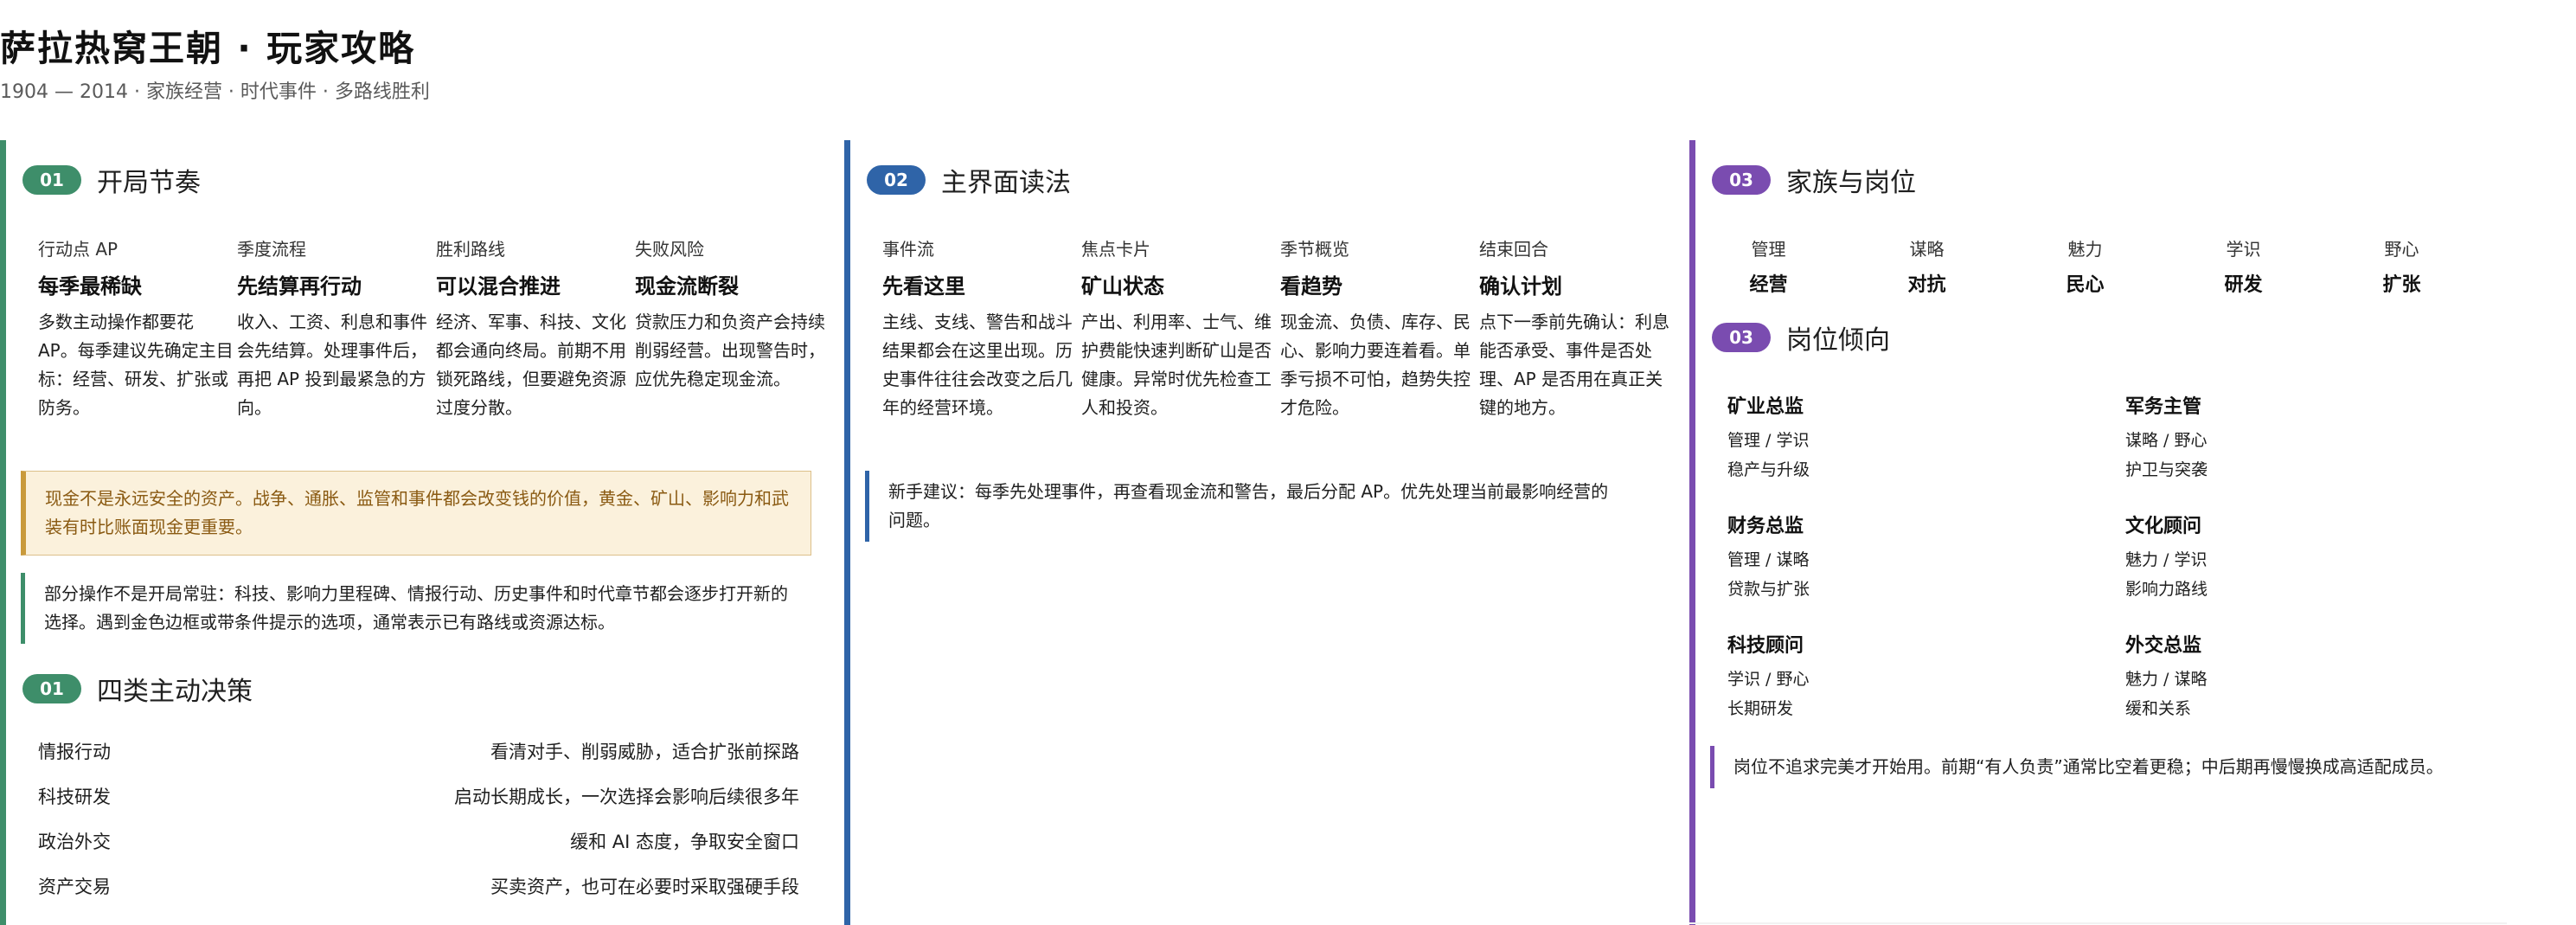 This screenshot has width=2576, height=925. What do you see at coordinates (74, 752) in the screenshot?
I see `decision-label: 情报行动` at bounding box center [74, 752].